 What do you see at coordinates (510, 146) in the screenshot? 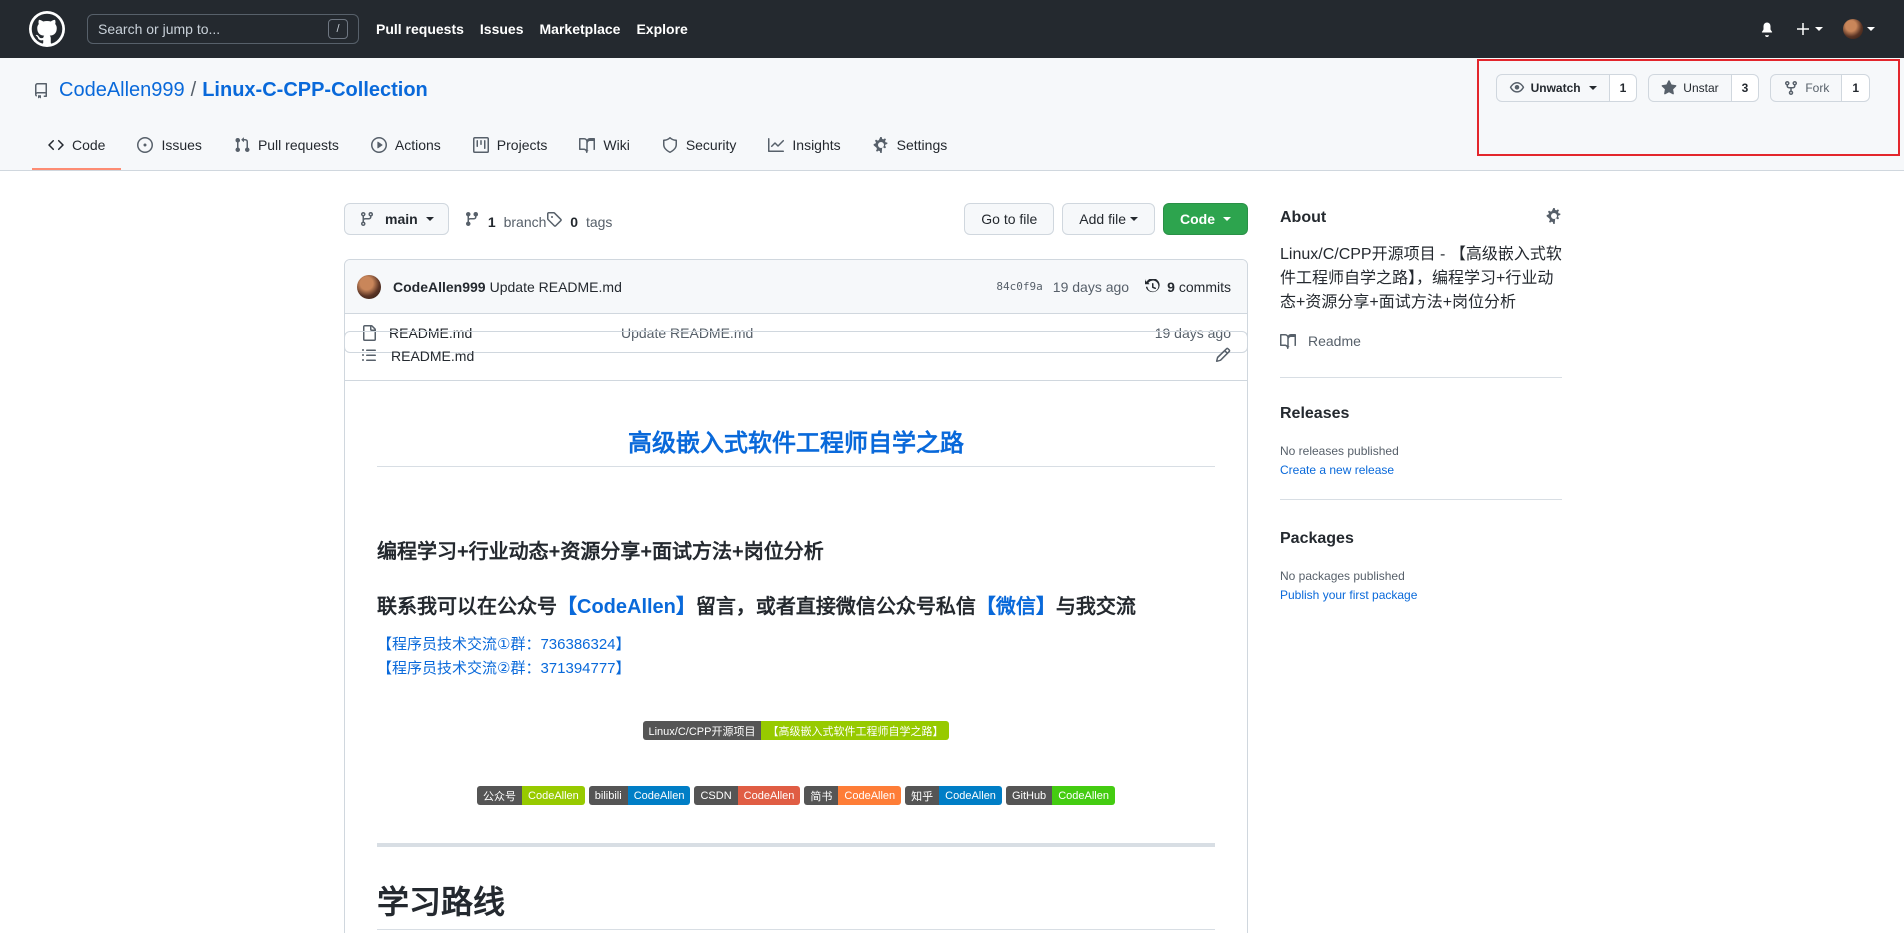
I see `tab-projects: Projects` at bounding box center [510, 146].